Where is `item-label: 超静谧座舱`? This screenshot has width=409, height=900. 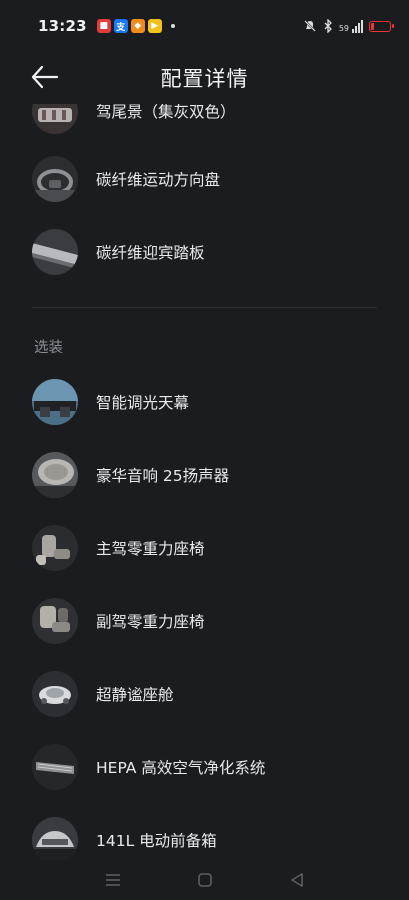
item-label: 超静谧座舱 is located at coordinates (135, 695).